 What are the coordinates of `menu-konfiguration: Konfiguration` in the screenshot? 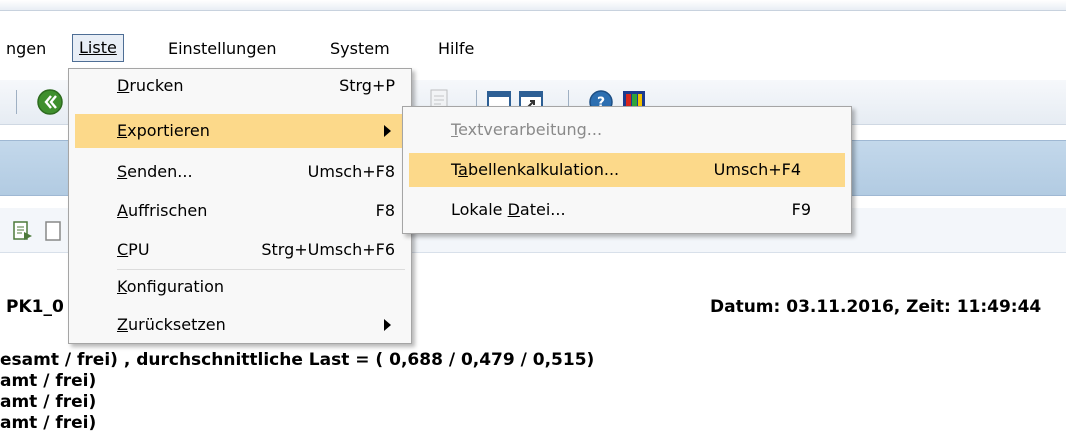 It's located at (240, 287).